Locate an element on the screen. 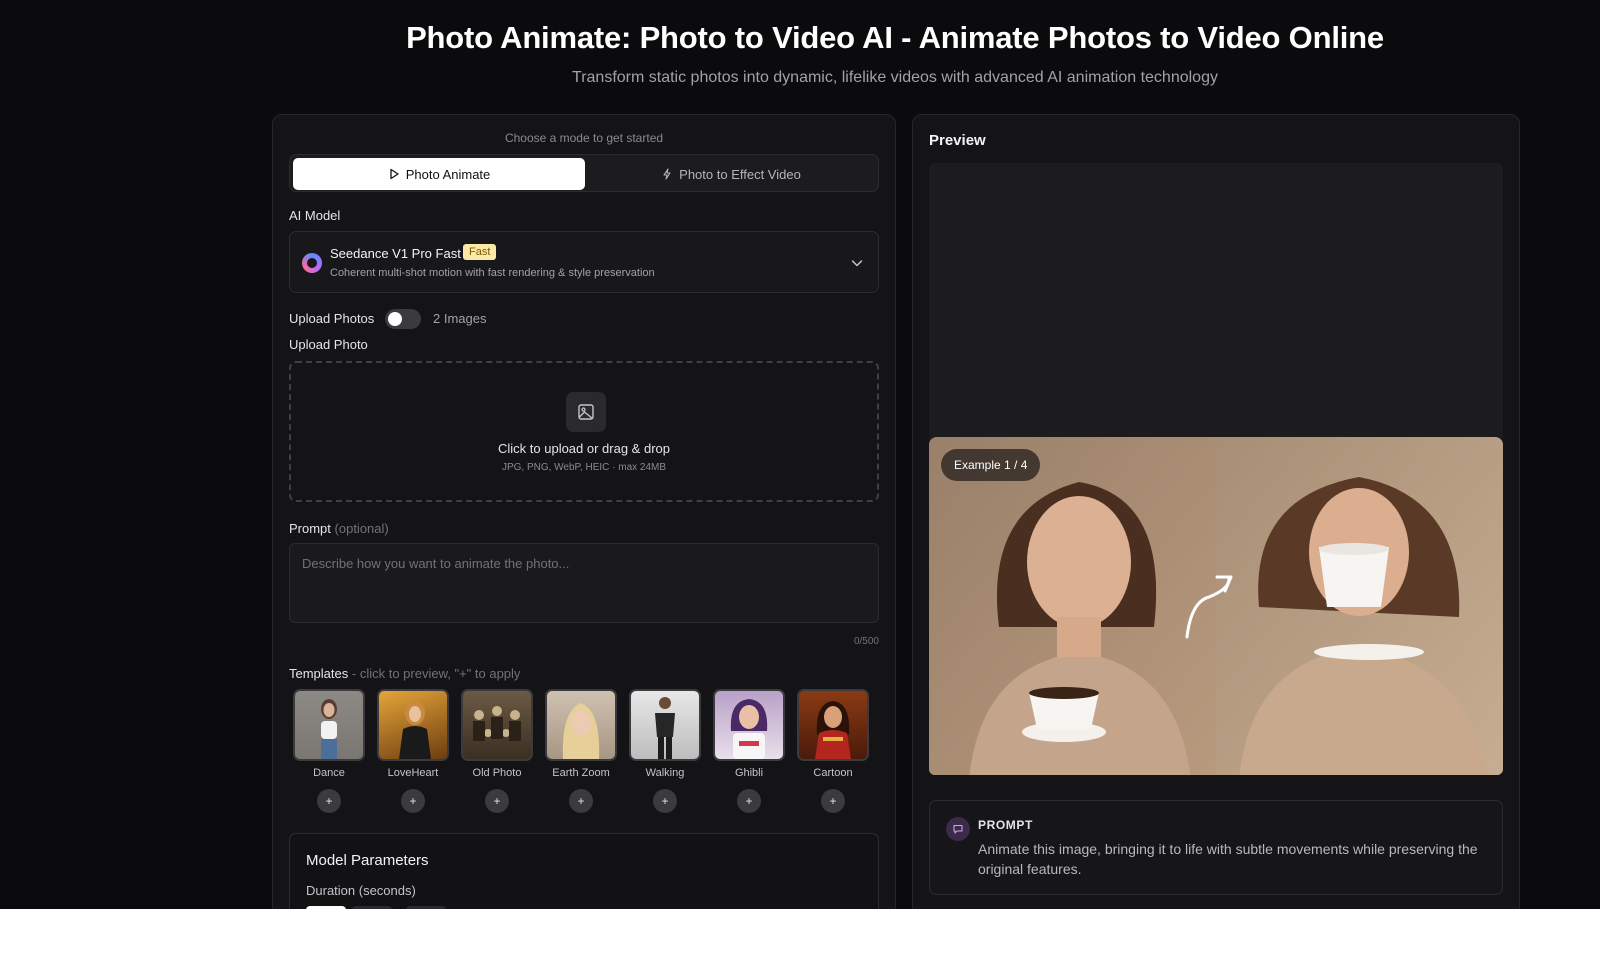 The width and height of the screenshot is (1600, 960). template-dance: Dance + is located at coordinates (329, 755).